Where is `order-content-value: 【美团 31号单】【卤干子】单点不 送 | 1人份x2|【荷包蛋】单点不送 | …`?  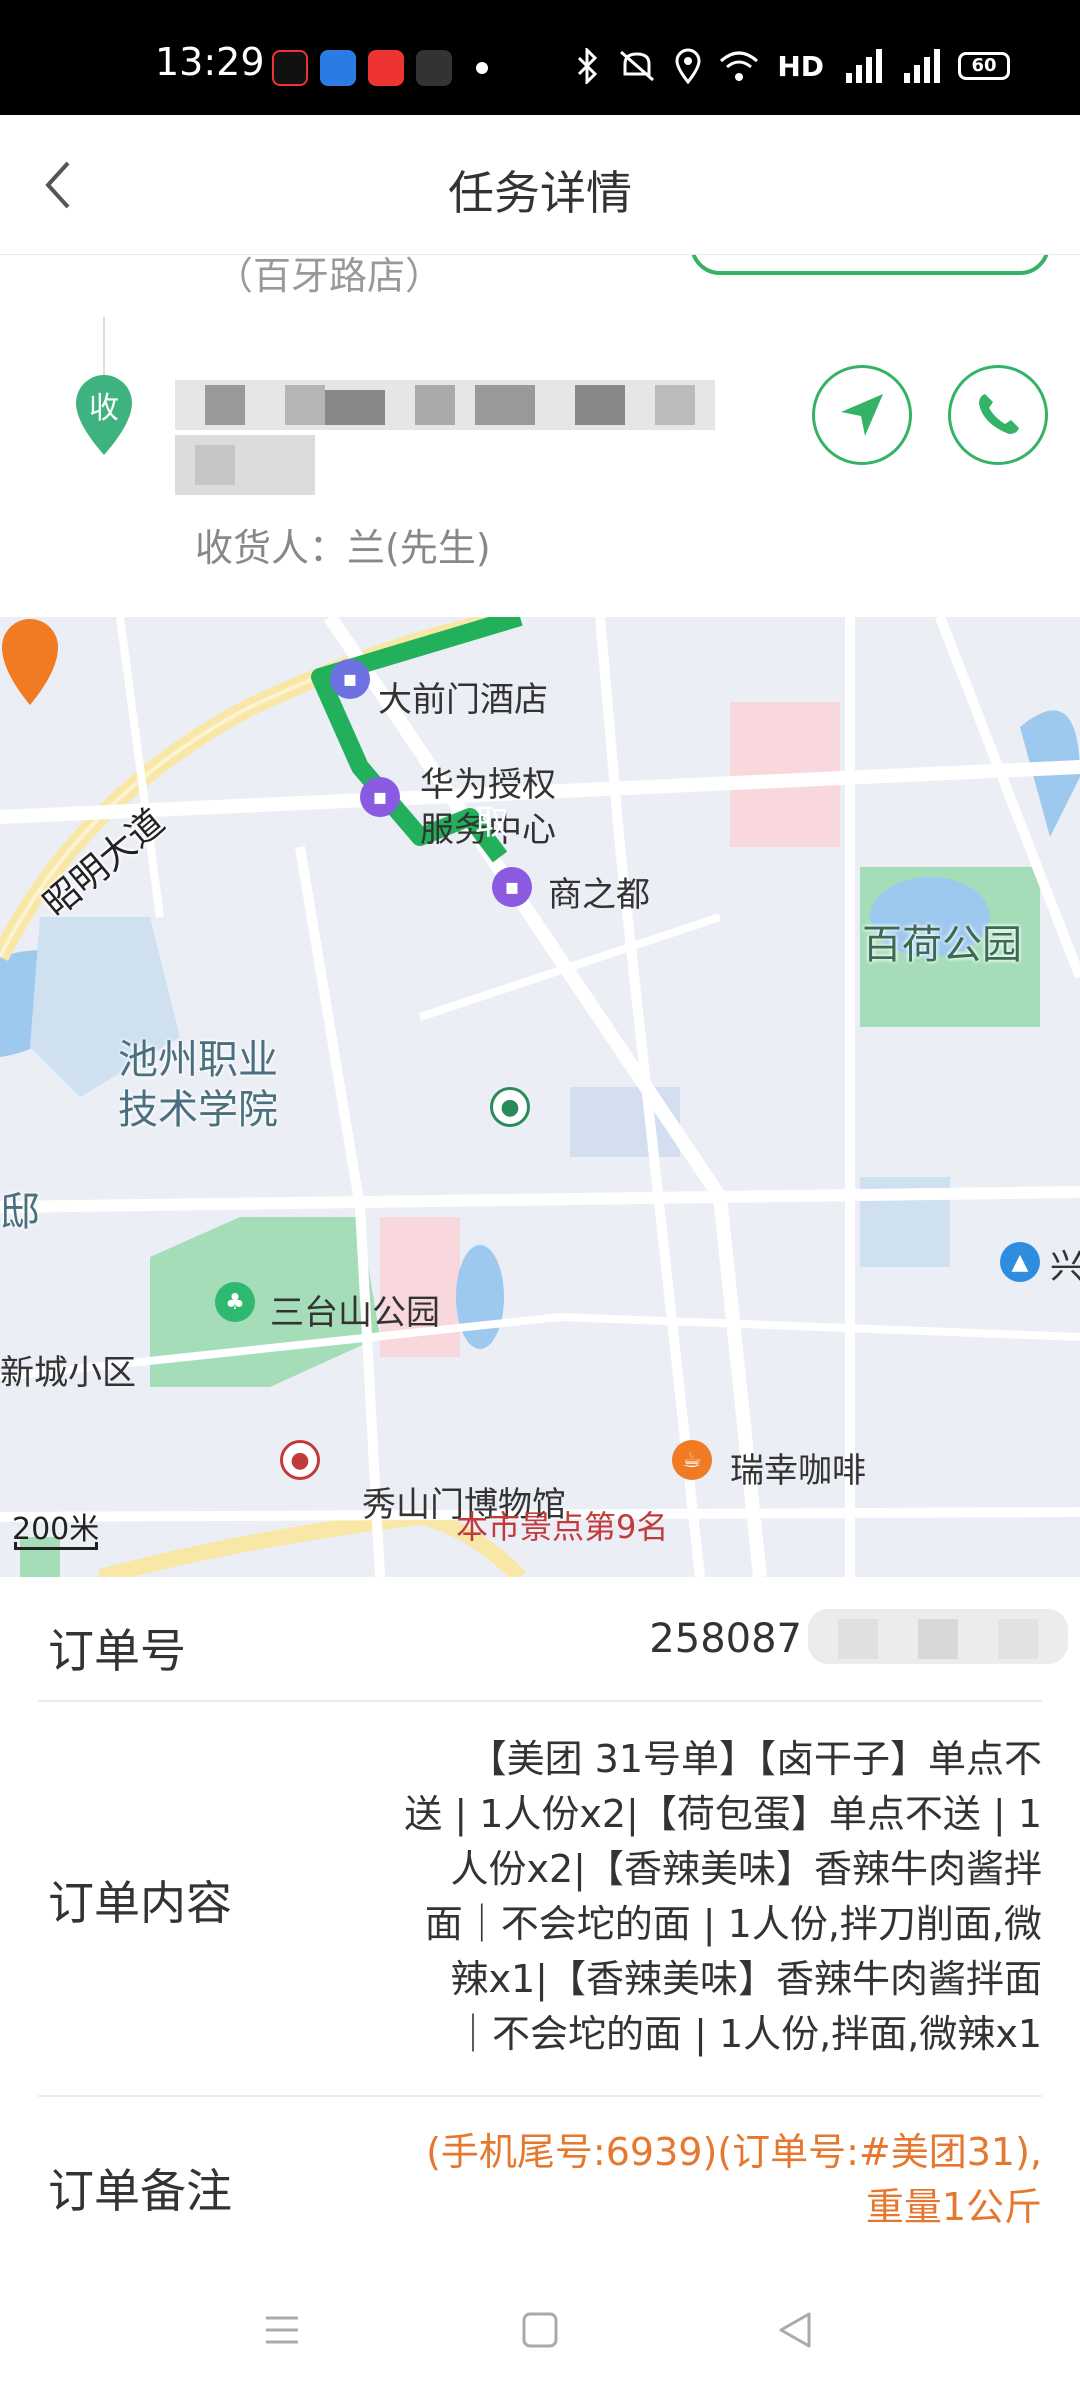 order-content-value: 【美团 31号单】【卤干子】单点不 送 | 1人份x2|【荷包蛋】单点不送 | … is located at coordinates (672, 1897).